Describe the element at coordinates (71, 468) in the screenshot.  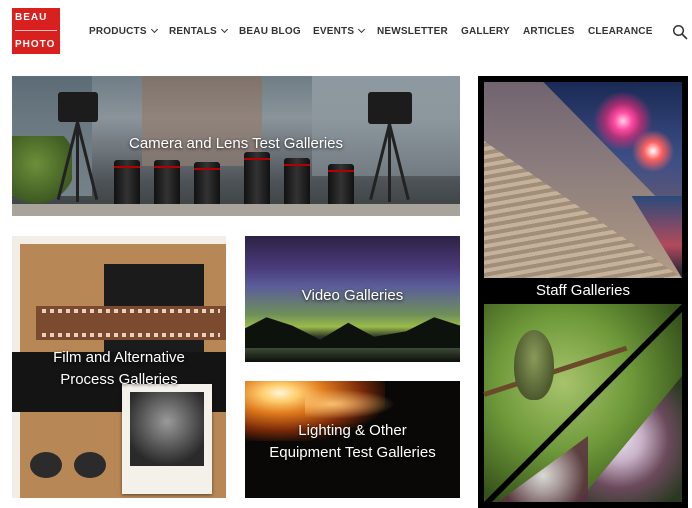
I see `loupe` at that location.